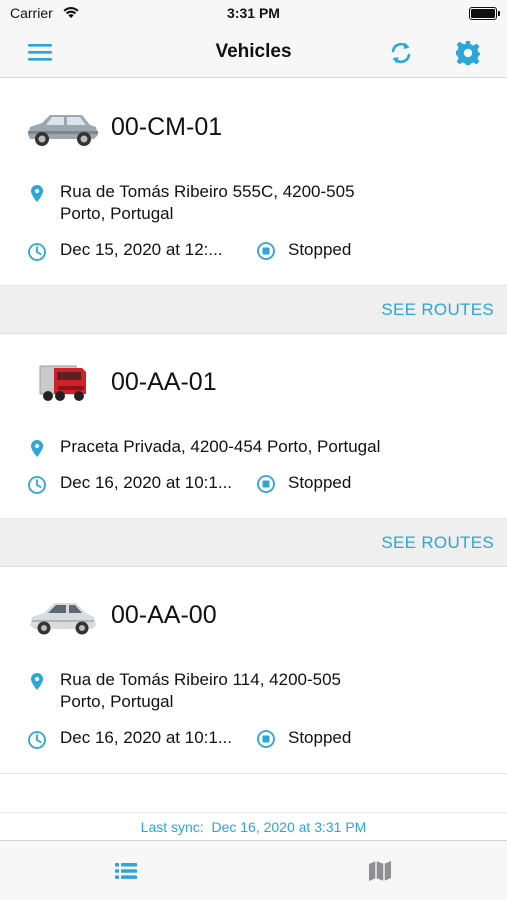 The width and height of the screenshot is (507, 900). Describe the element at coordinates (167, 127) in the screenshot. I see `vehicle-plate: 00-CM-01` at that location.